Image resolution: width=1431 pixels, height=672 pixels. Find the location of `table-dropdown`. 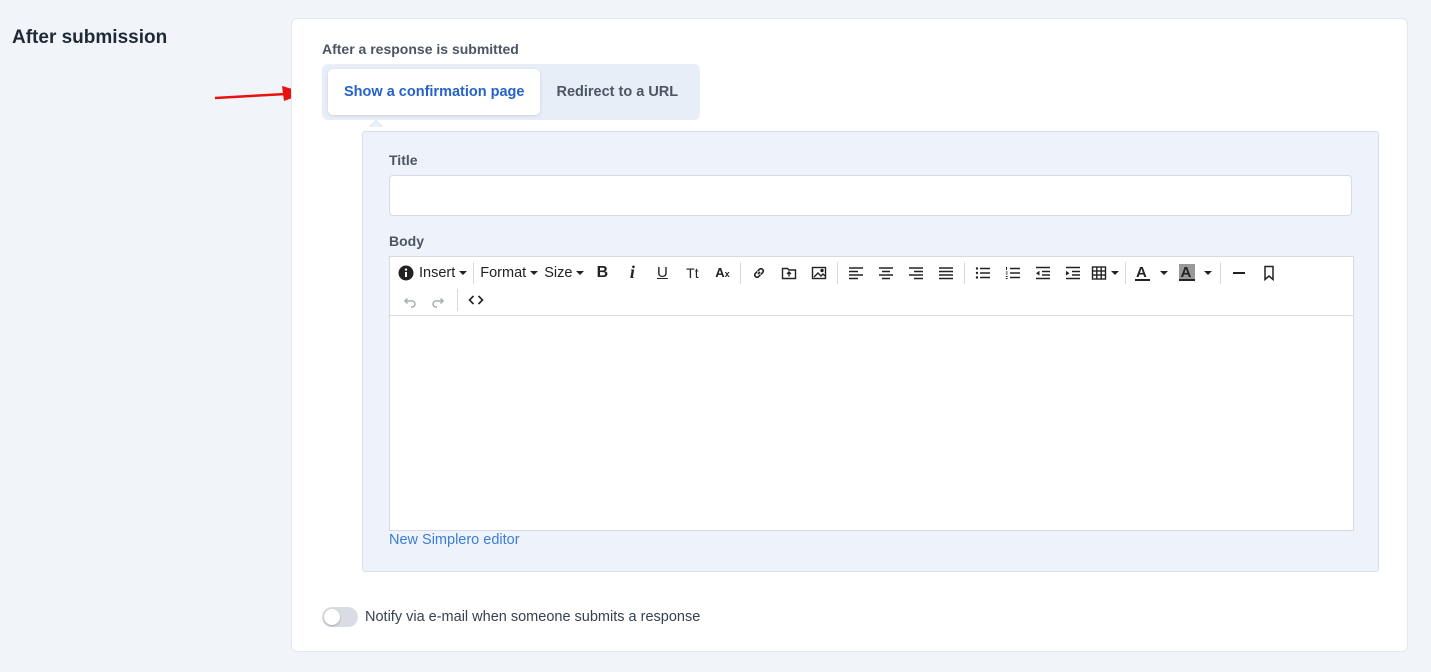

table-dropdown is located at coordinates (1105, 273).